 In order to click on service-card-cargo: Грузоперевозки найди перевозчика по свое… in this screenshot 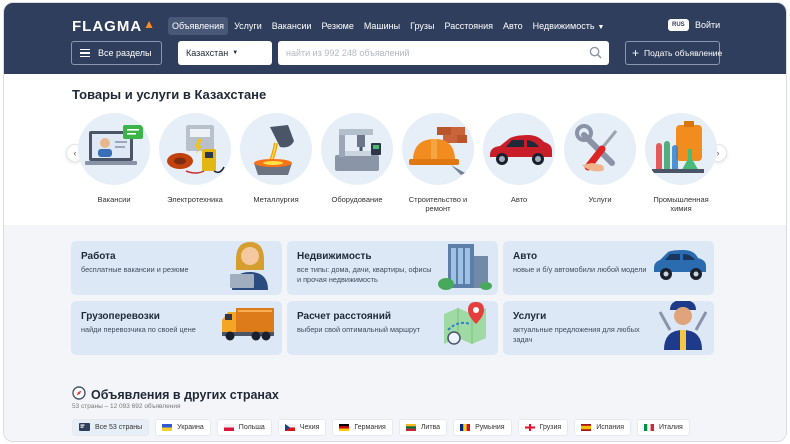, I will do `click(176, 328)`.